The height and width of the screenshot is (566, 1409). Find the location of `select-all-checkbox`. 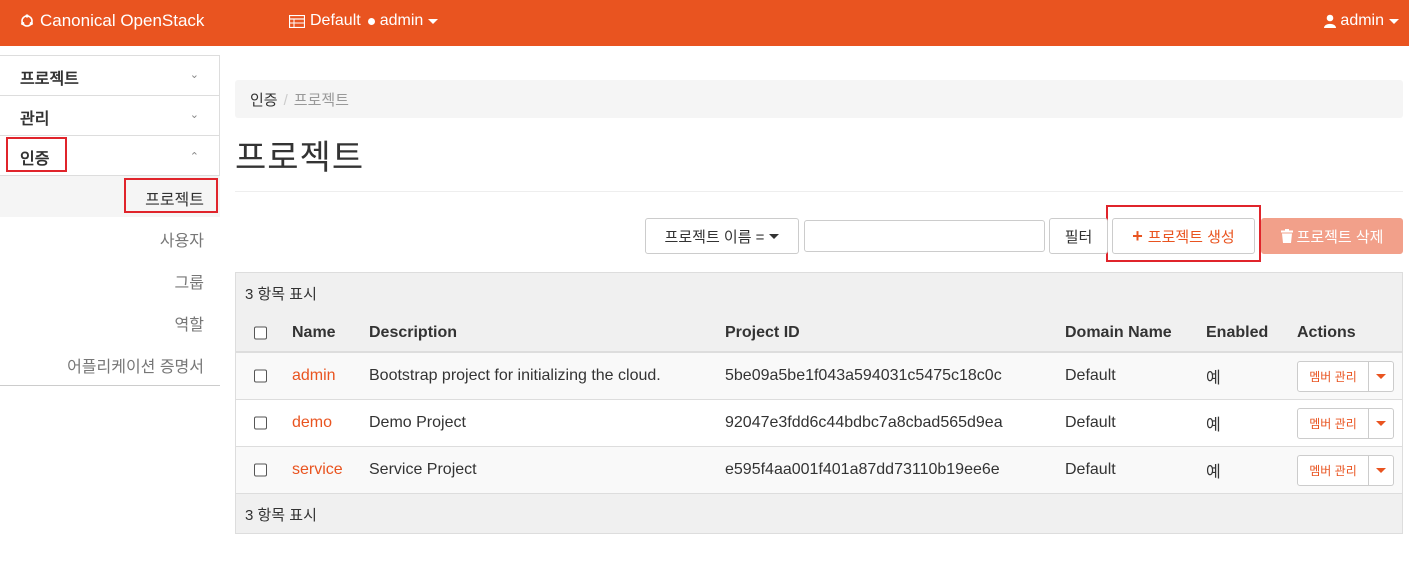

select-all-checkbox is located at coordinates (260, 333).